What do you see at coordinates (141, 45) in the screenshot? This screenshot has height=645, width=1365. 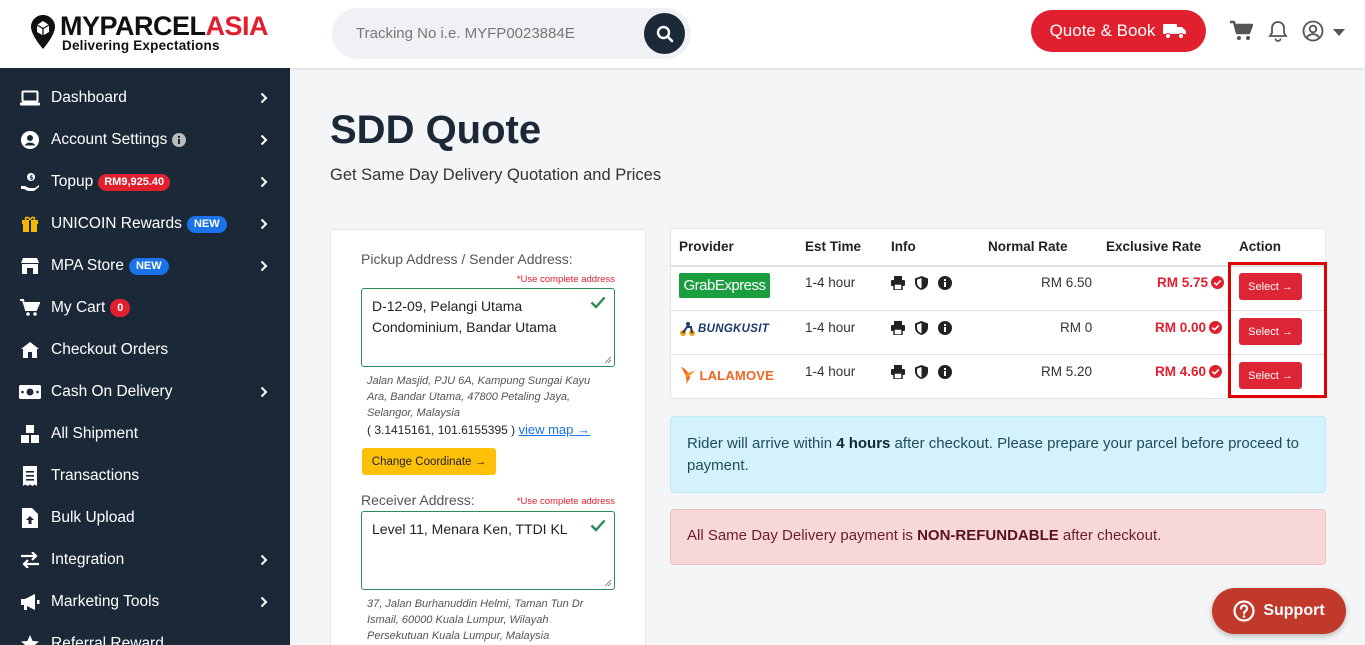 I see `brand-tagline: Delivering Expectations` at bounding box center [141, 45].